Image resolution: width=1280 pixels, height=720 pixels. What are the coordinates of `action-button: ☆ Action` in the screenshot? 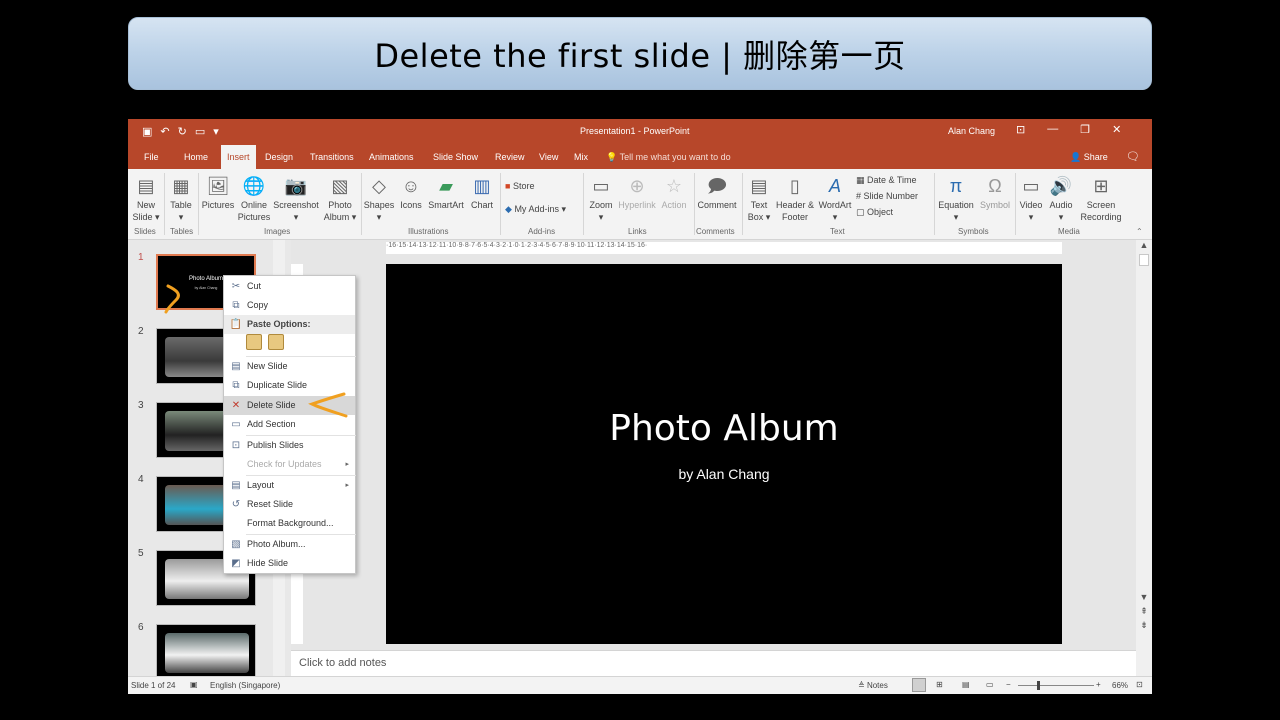 It's located at (674, 192).